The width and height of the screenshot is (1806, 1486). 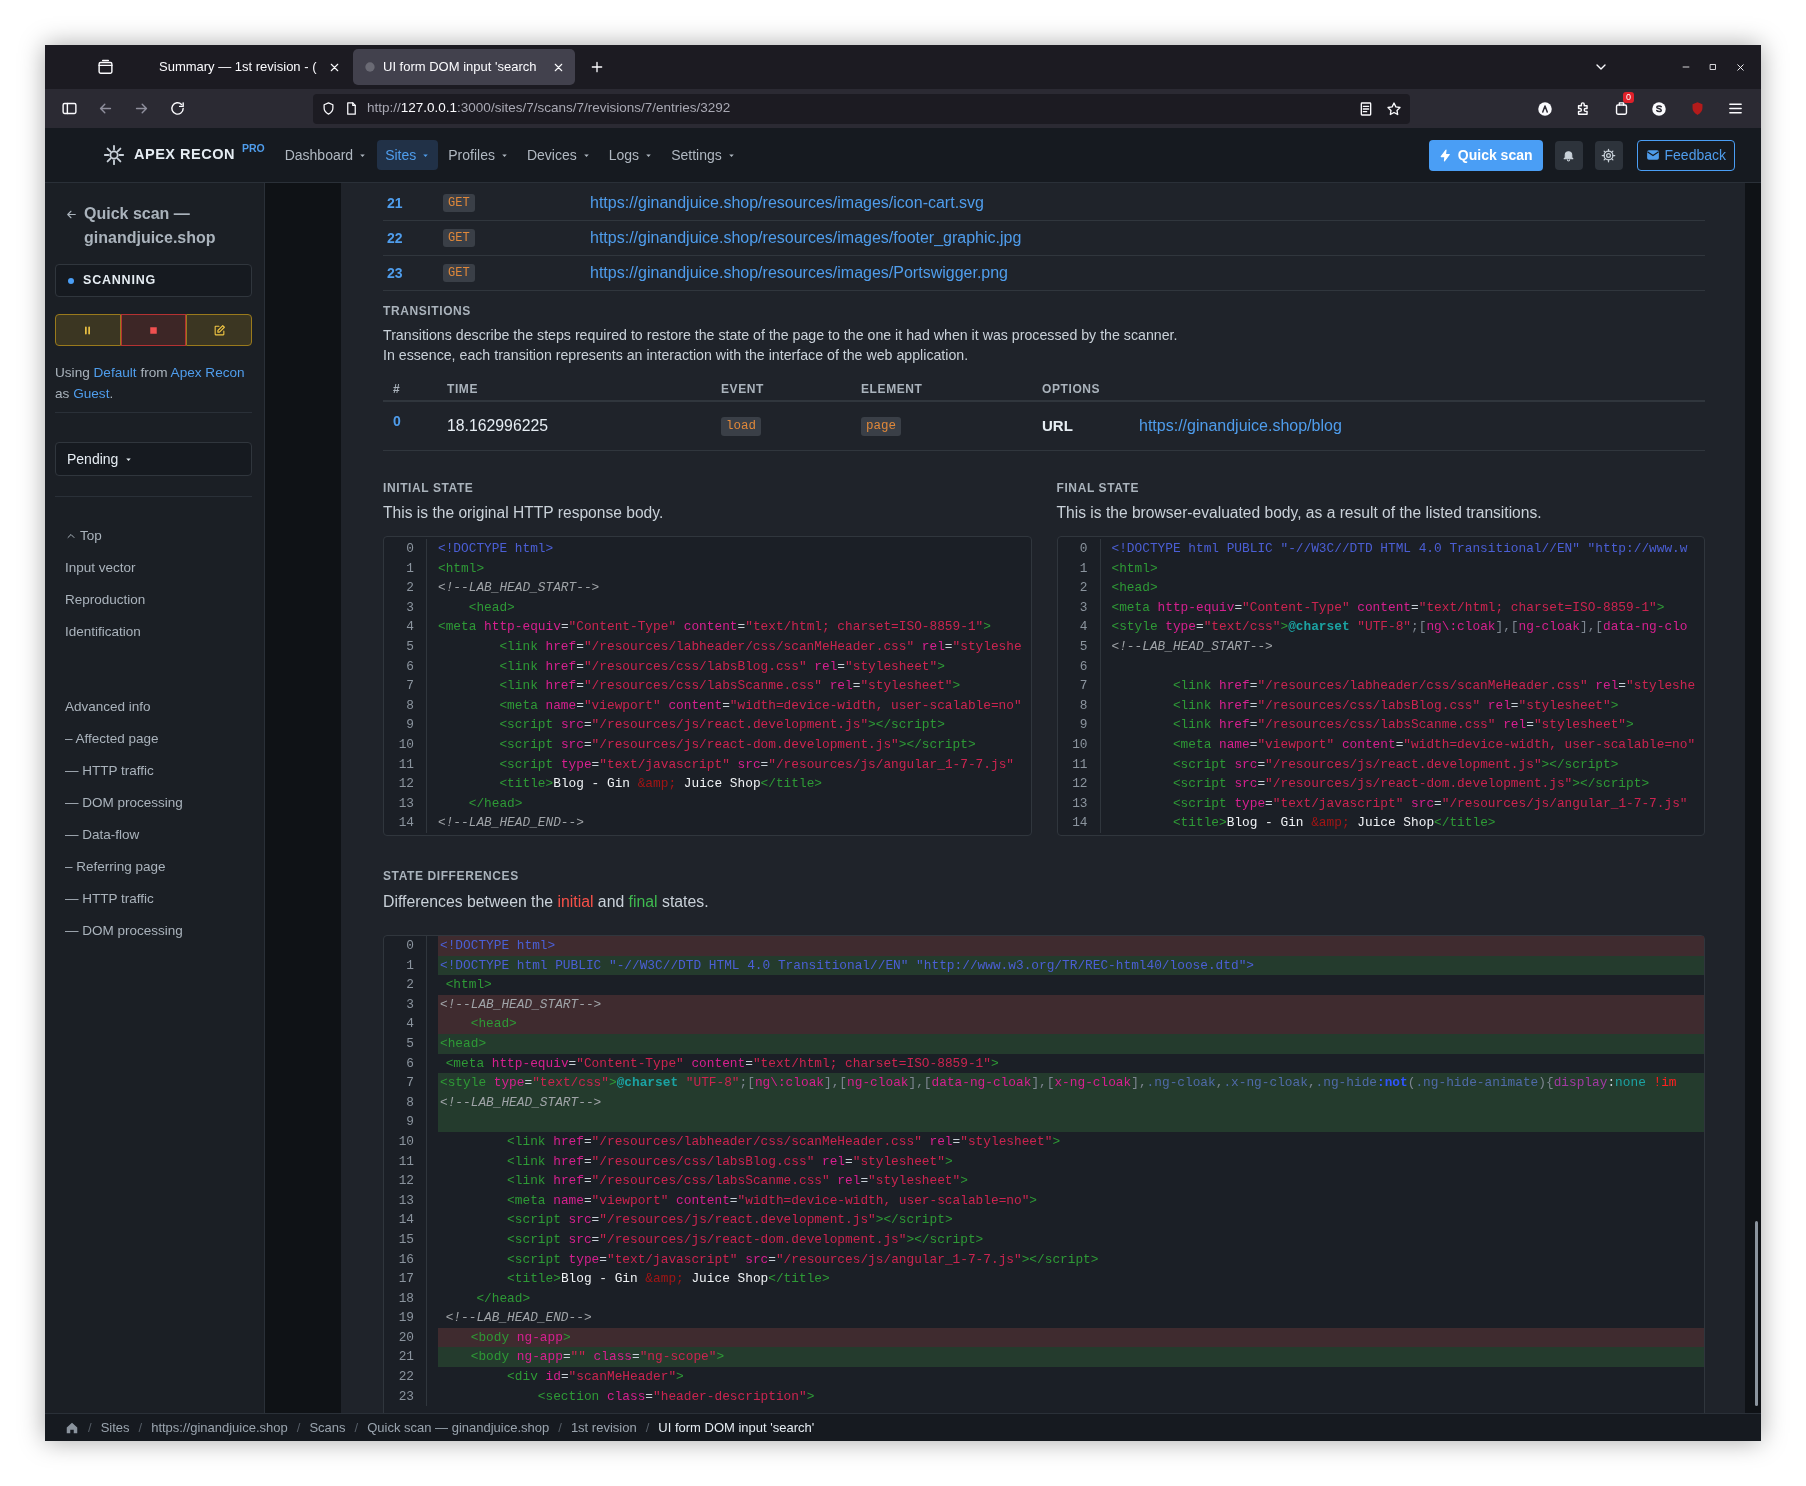 What do you see at coordinates (478, 155) in the screenshot?
I see `nav-menu-item: Profiles` at bounding box center [478, 155].